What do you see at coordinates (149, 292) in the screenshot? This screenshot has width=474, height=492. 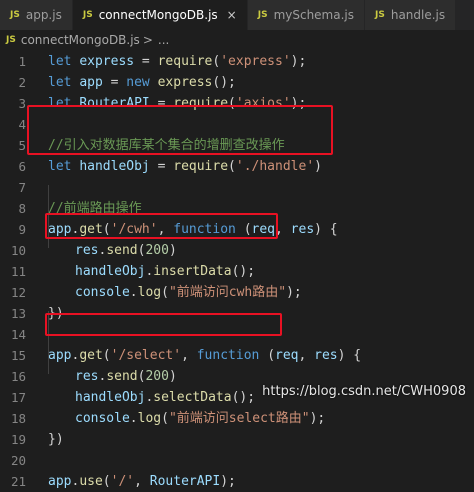 I see `code-token: log` at bounding box center [149, 292].